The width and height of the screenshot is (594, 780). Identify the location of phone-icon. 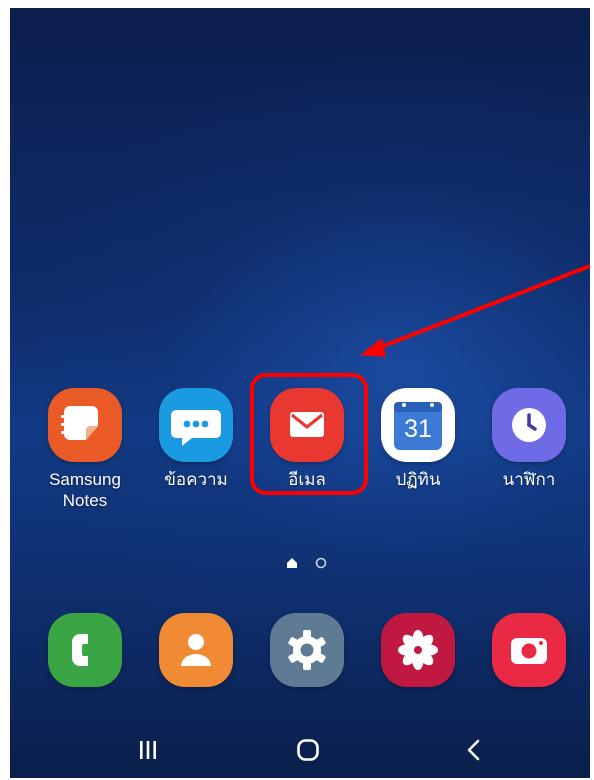
(85, 650).